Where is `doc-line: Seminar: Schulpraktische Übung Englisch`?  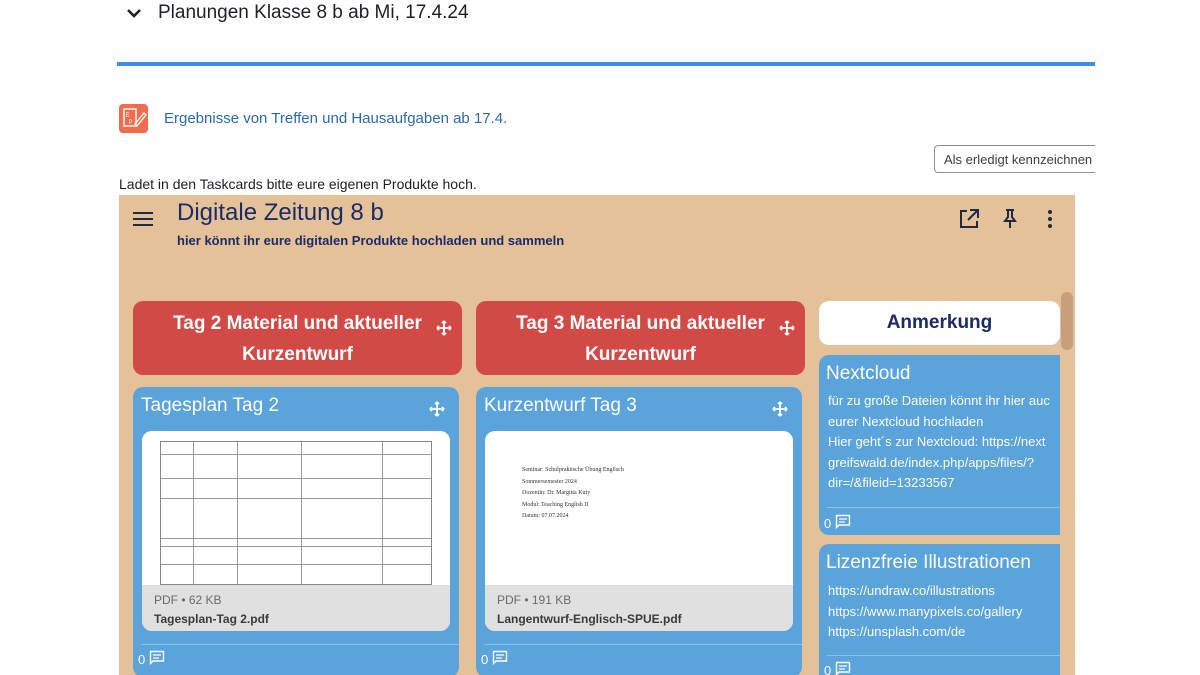
doc-line: Seminar: Schulpraktische Übung Englisch is located at coordinates (573, 470).